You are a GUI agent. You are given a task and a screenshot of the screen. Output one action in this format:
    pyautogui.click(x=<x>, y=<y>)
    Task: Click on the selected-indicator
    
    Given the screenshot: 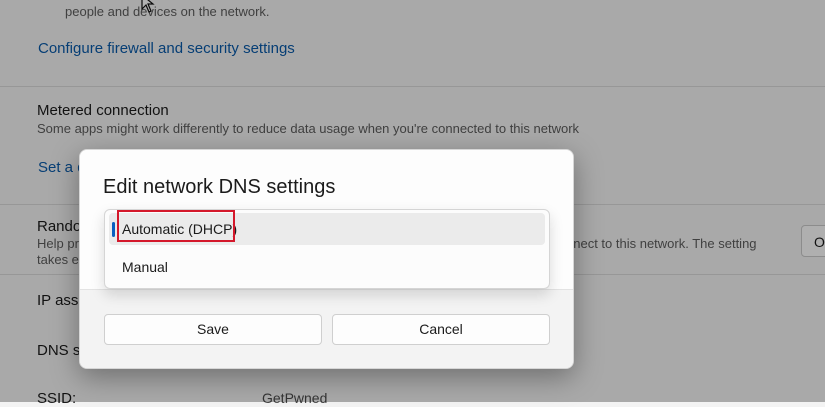 What is the action you would take?
    pyautogui.click(x=113, y=229)
    